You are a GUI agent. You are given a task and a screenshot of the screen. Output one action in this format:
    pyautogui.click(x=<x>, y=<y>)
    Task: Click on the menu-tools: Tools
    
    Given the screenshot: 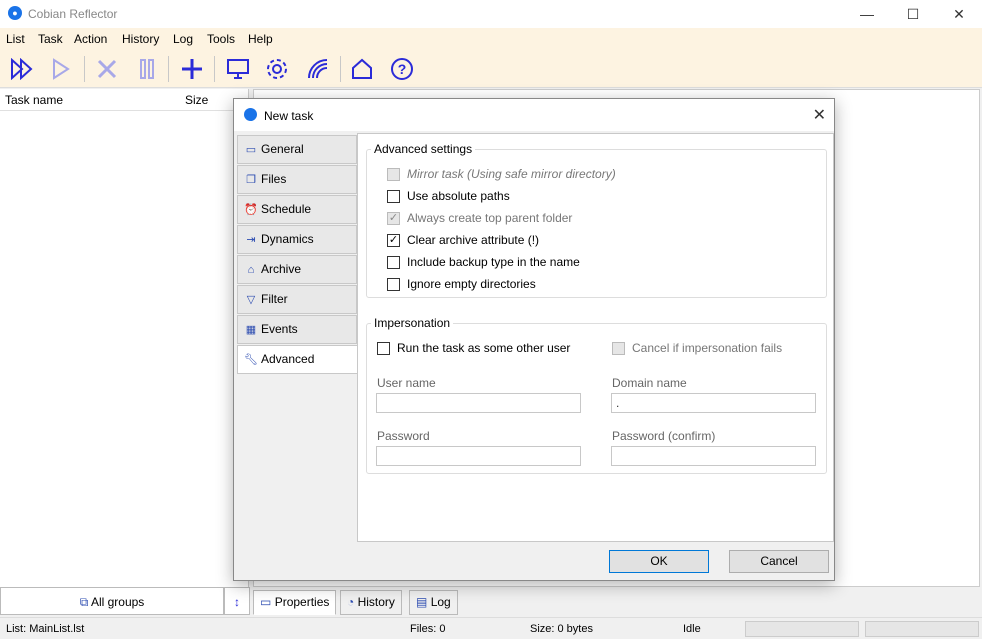 What is the action you would take?
    pyautogui.click(x=221, y=39)
    